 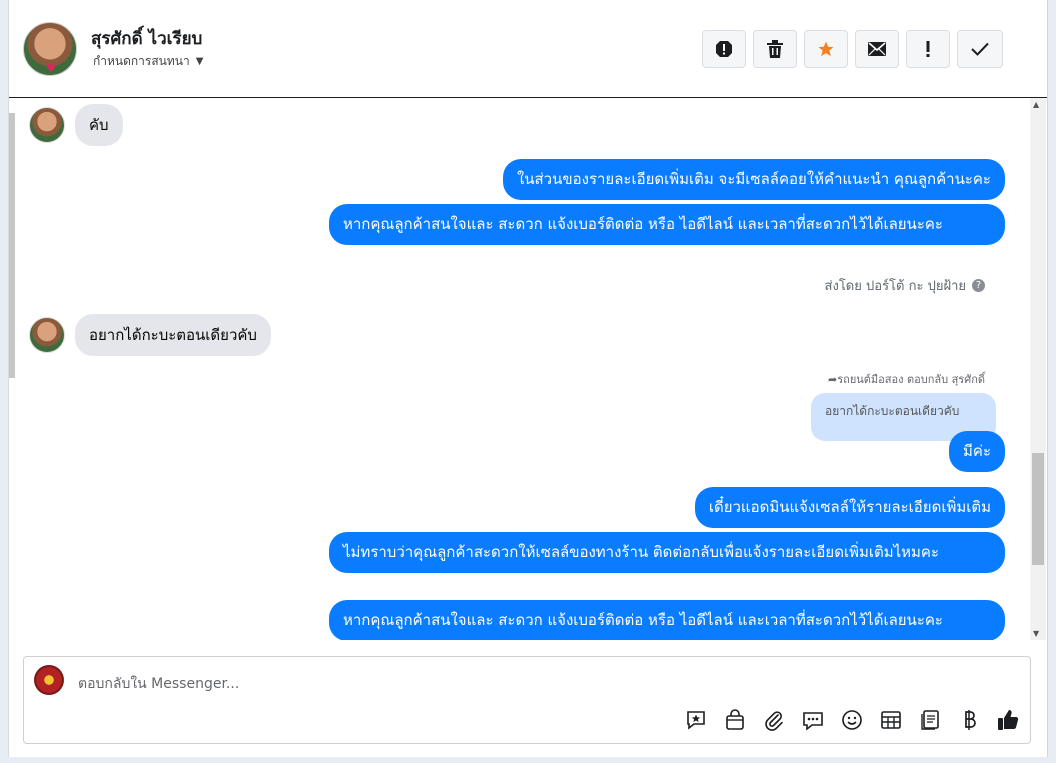 I want to click on caret-down-icon: ▼, so click(x=199, y=61).